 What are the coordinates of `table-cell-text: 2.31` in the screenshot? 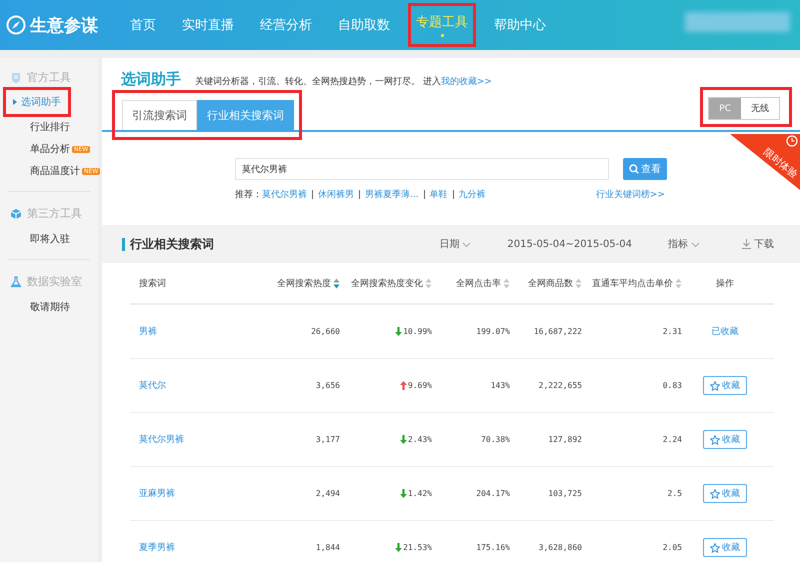 It's located at (672, 331).